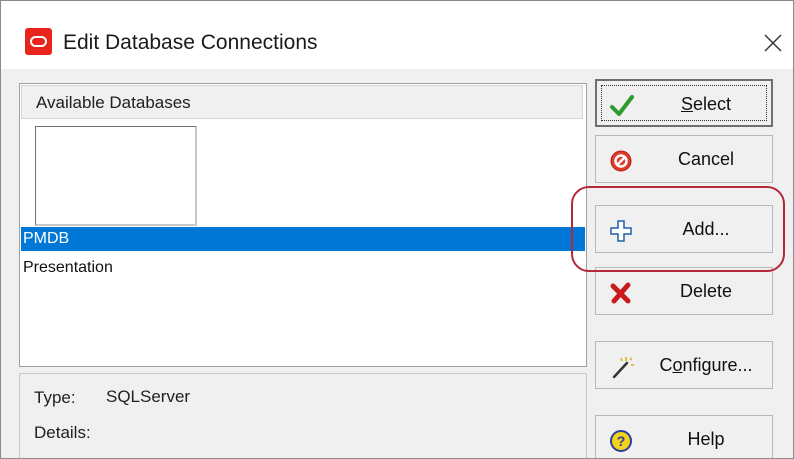 Image resolution: width=794 pixels, height=459 pixels. What do you see at coordinates (55, 397) in the screenshot?
I see `type-label: Type:` at bounding box center [55, 397].